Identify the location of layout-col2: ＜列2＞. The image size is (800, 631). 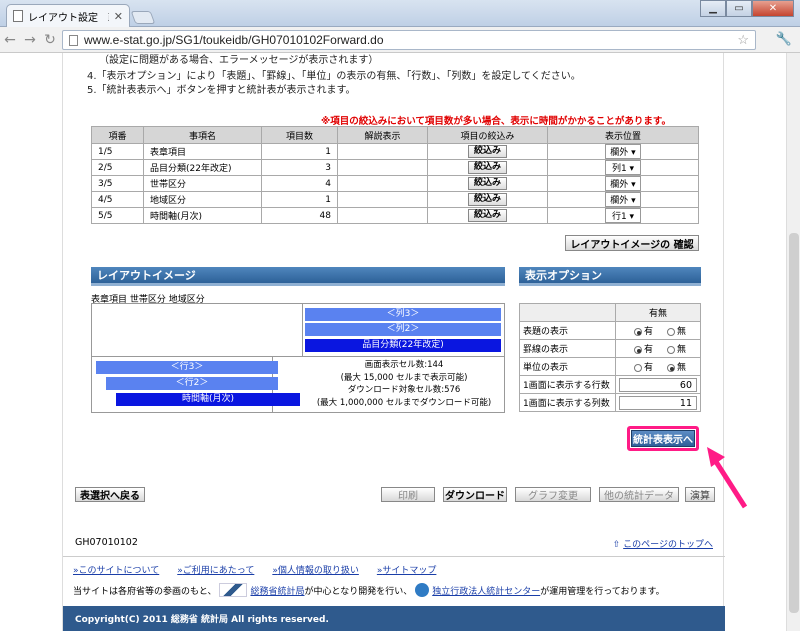
(403, 329).